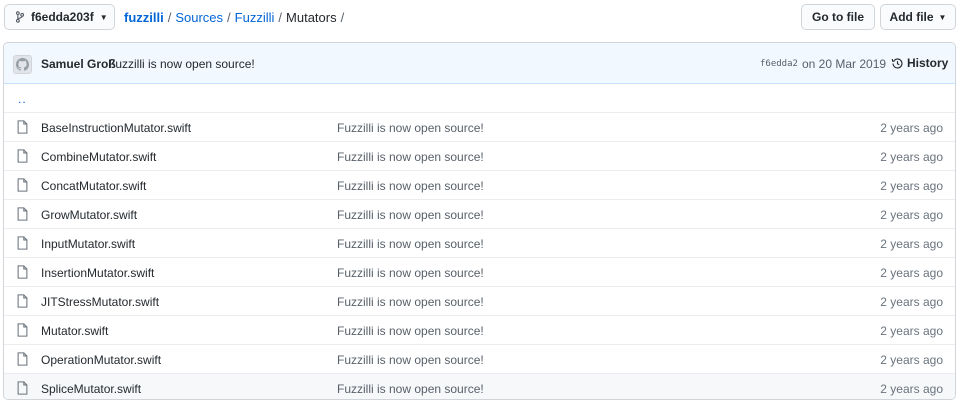 The image size is (960, 404). I want to click on file-name-link: JITStressMutator.swift, so click(100, 302).